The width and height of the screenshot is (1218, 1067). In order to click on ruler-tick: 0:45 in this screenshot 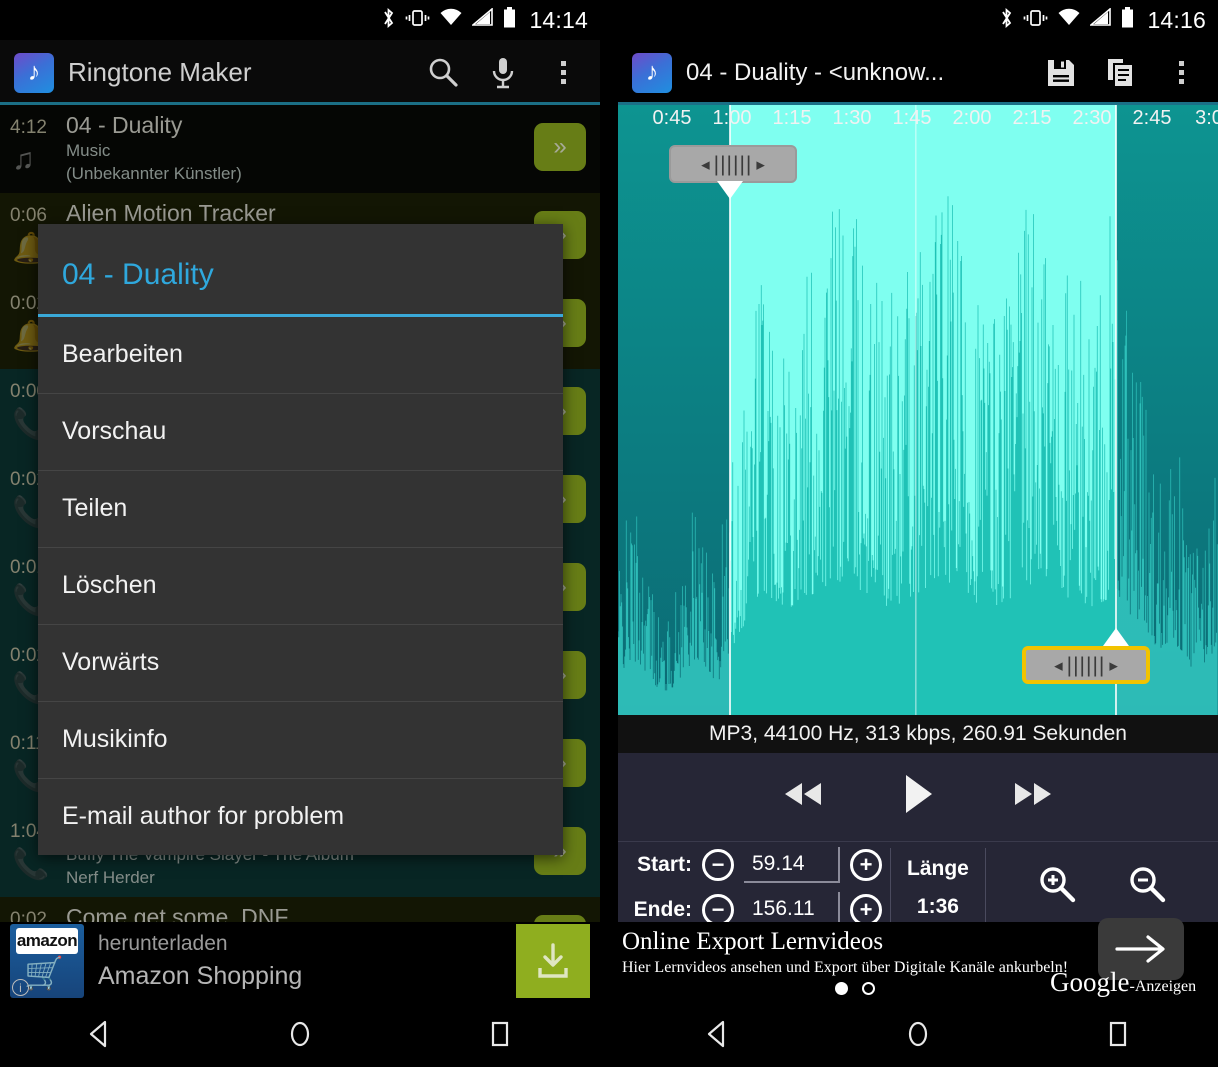, I will do `click(672, 118)`.